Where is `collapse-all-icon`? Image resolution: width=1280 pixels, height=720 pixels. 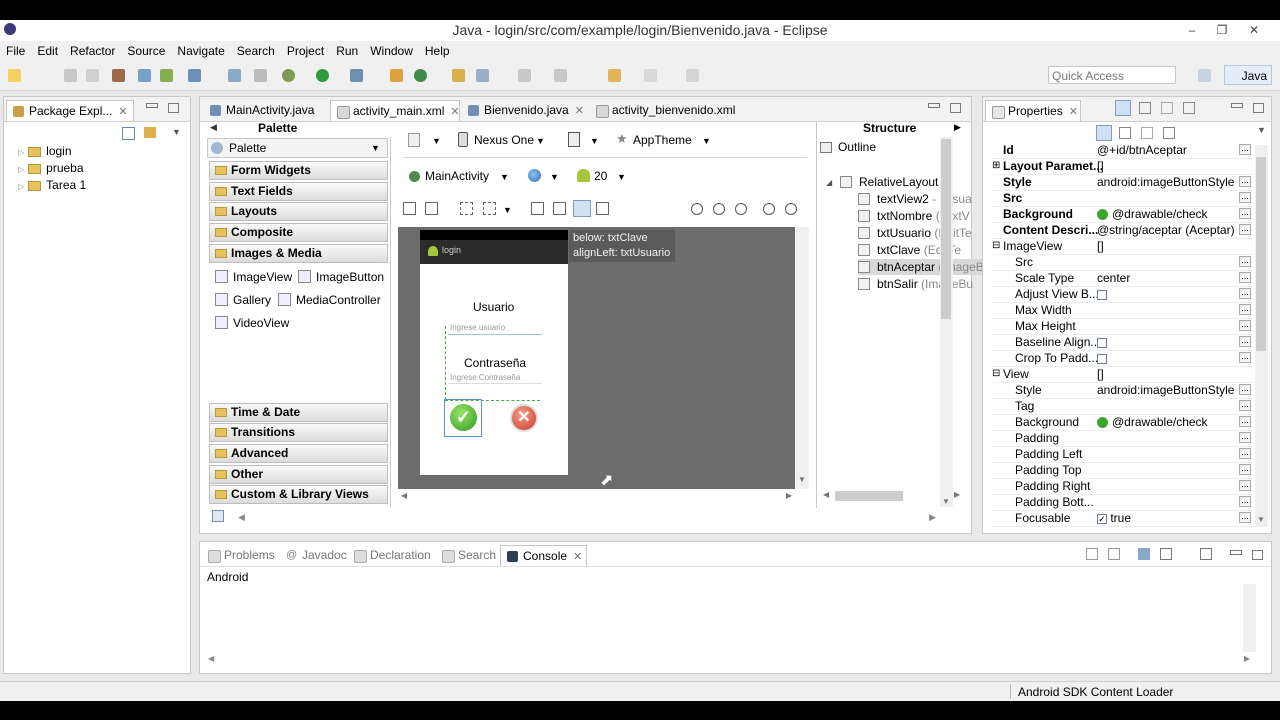 collapse-all-icon is located at coordinates (128, 133).